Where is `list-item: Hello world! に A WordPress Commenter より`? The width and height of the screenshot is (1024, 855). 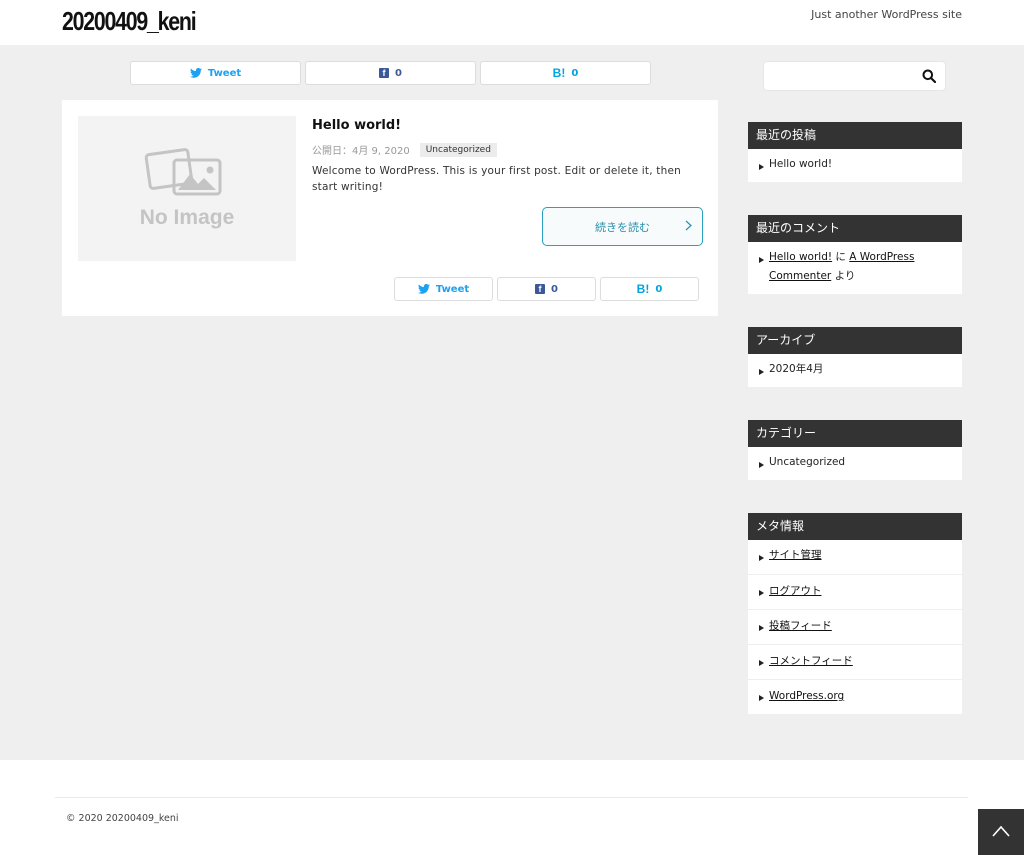
list-item: Hello world! に A WordPress Commenter より is located at coordinates (855, 268).